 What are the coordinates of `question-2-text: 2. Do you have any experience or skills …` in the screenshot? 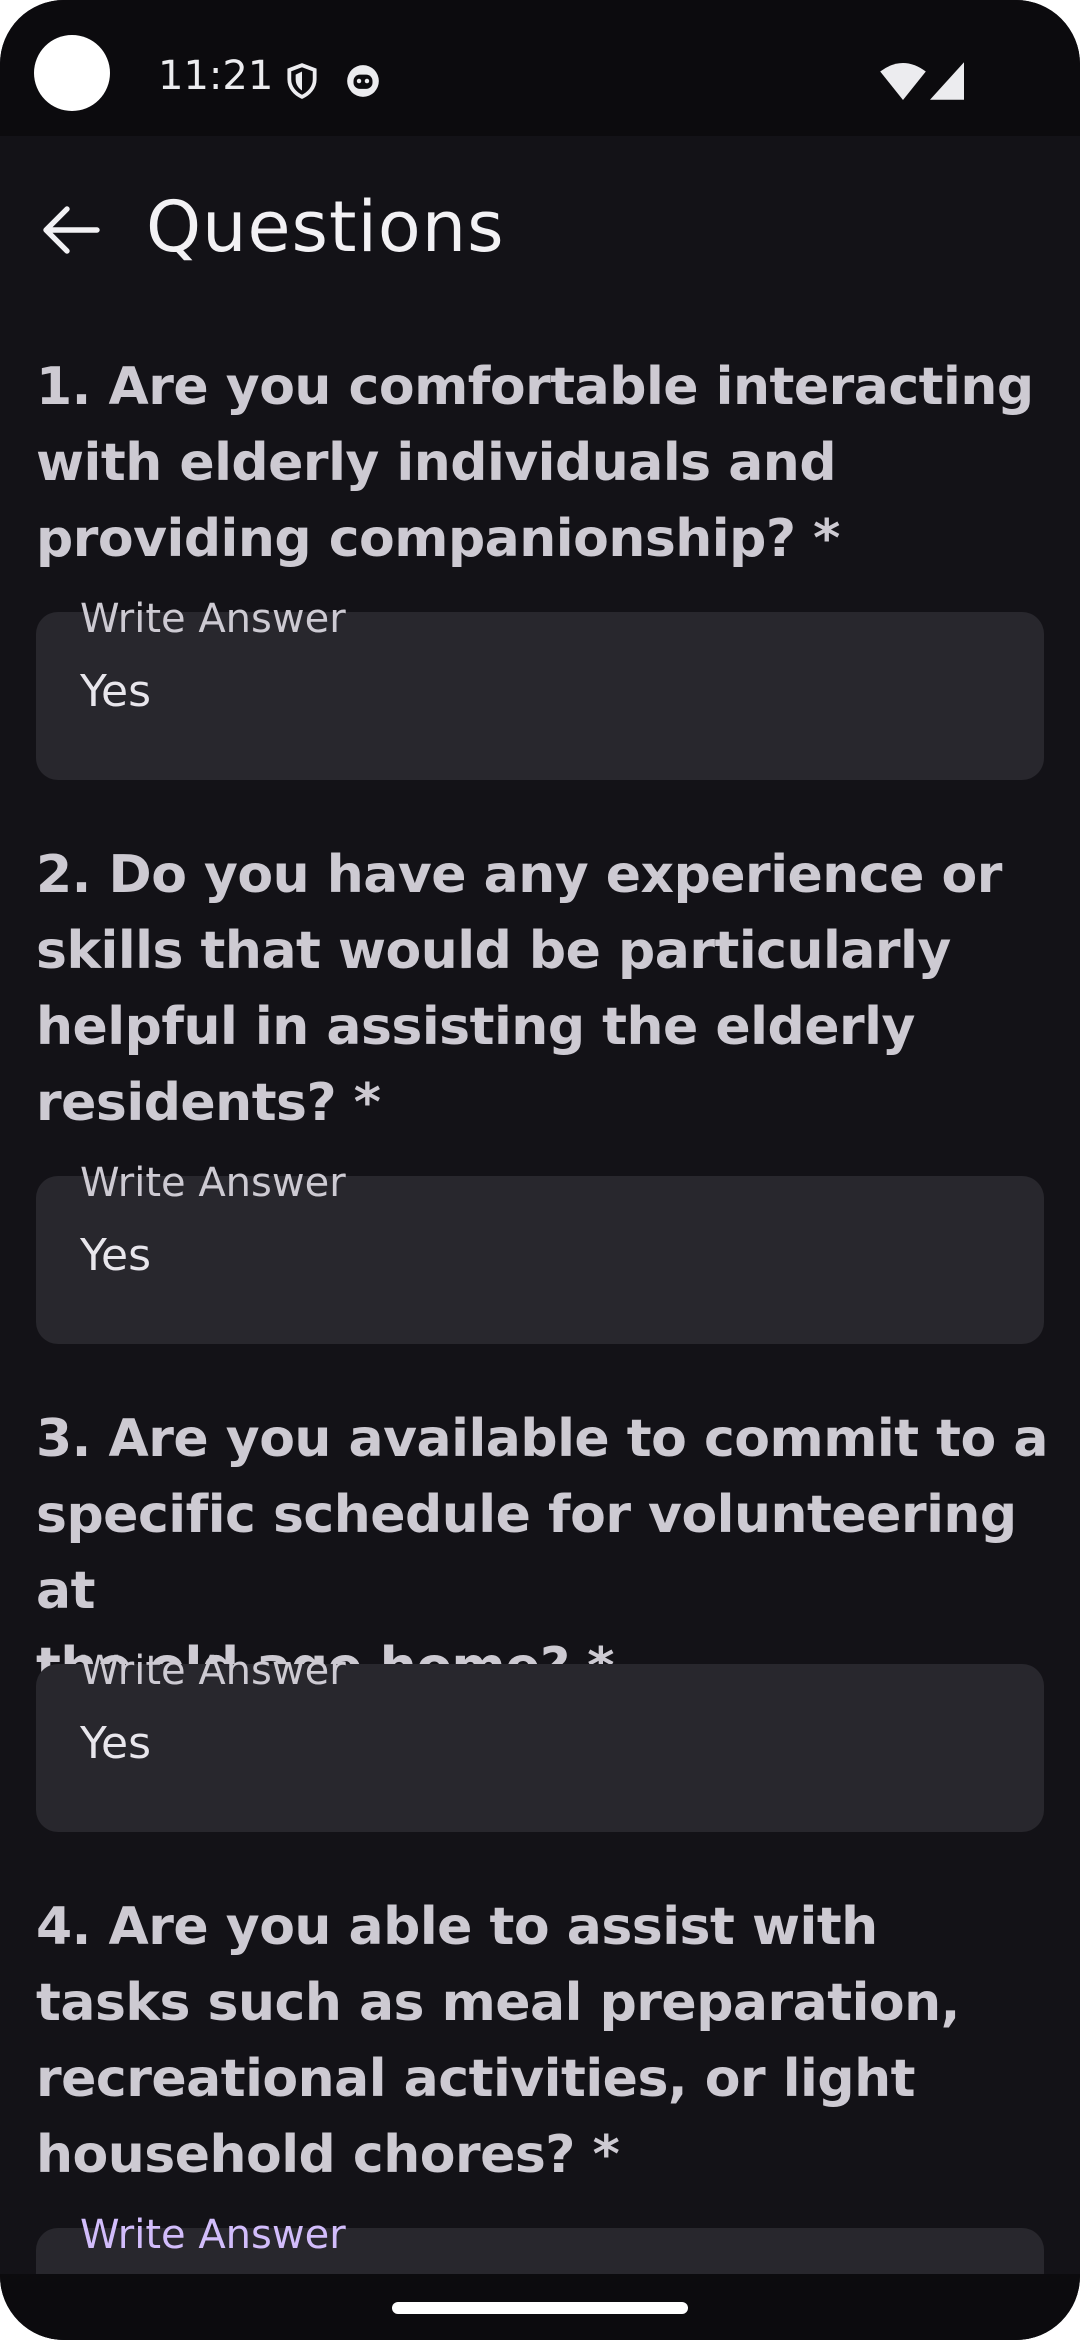 It's located at (546, 989).